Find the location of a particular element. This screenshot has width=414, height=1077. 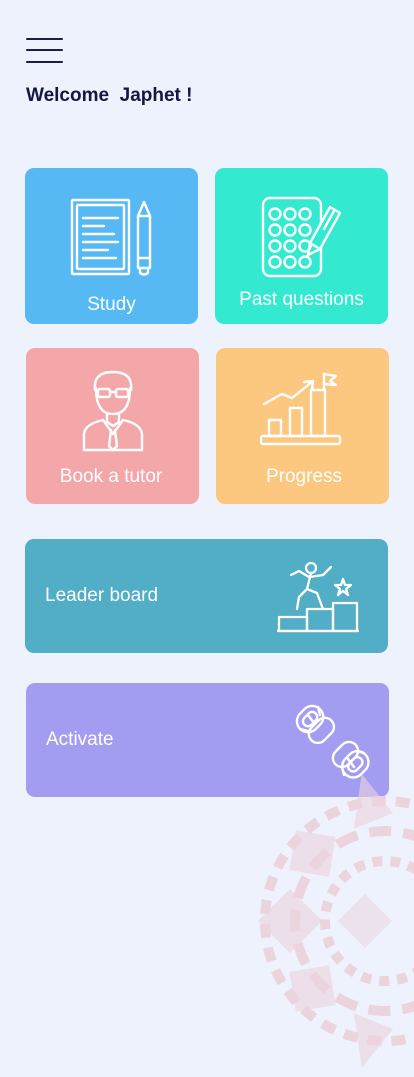

document-pencil-icon is located at coordinates (111, 237).